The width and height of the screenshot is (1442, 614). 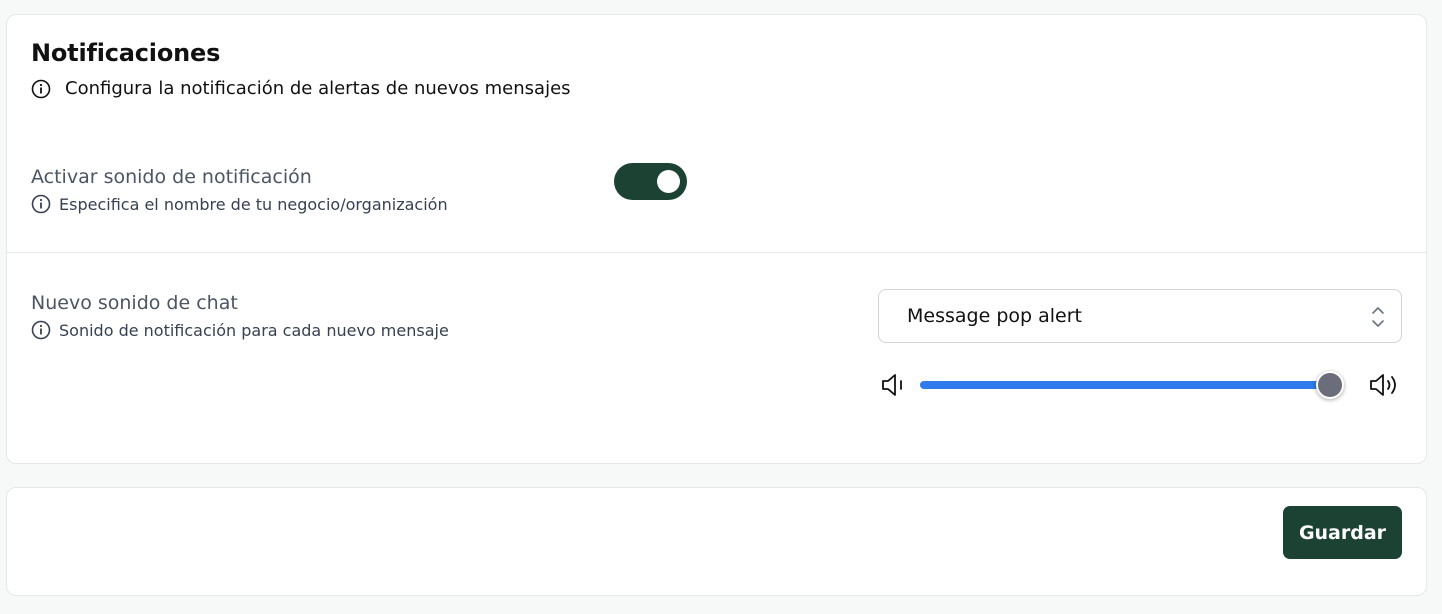 I want to click on toggle-knob, so click(x=668, y=181).